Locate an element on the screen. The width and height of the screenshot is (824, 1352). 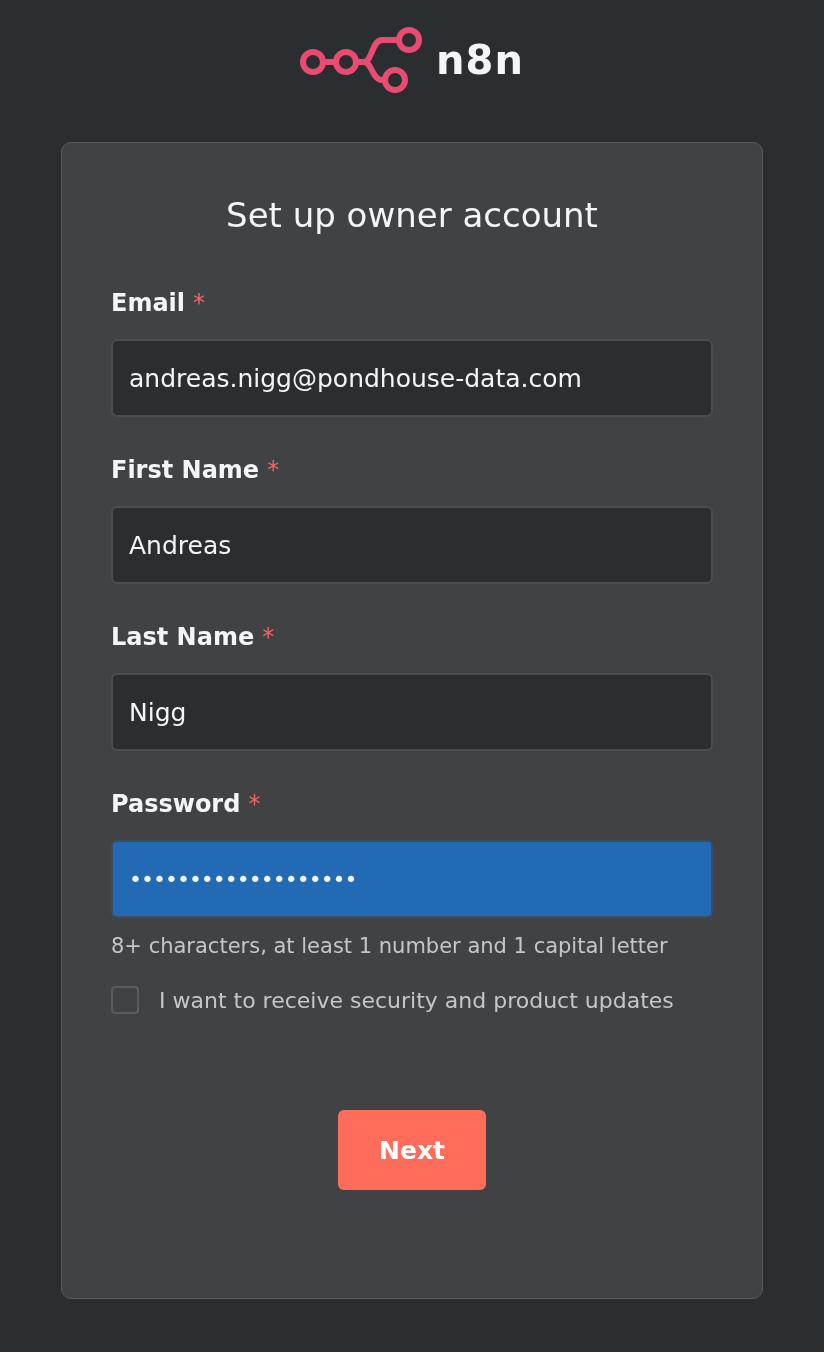
checkbox-label: I want to receive security and product updates is located at coordinates (416, 1000).